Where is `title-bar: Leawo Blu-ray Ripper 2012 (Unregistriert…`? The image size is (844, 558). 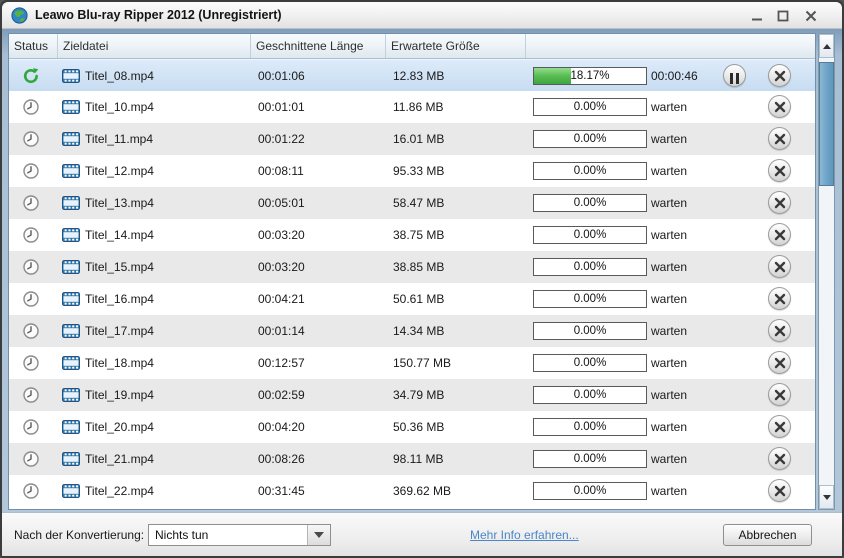
title-bar: Leawo Blu-ray Ripper 2012 (Unregistriert… is located at coordinates (422, 15).